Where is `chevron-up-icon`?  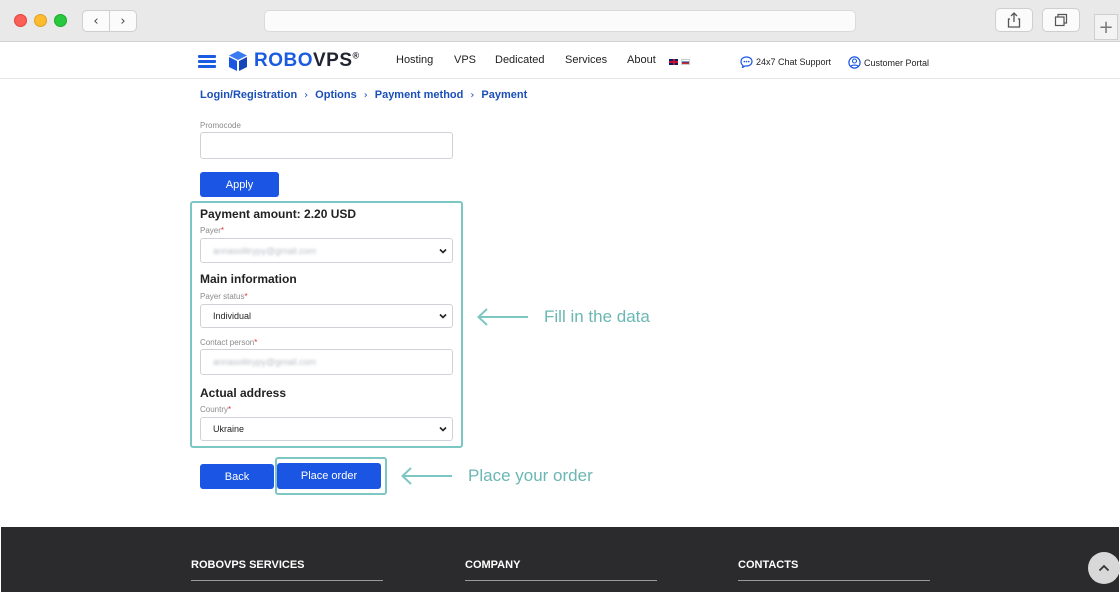
chevron-up-icon is located at coordinates (1104, 568).